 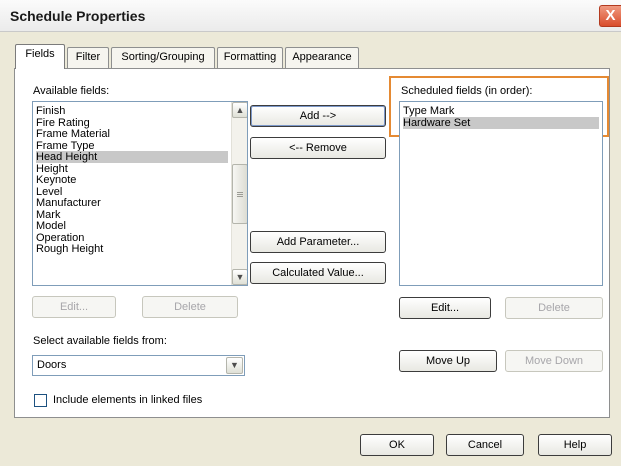 What do you see at coordinates (50, 111) in the screenshot?
I see `list-item: Finish` at bounding box center [50, 111].